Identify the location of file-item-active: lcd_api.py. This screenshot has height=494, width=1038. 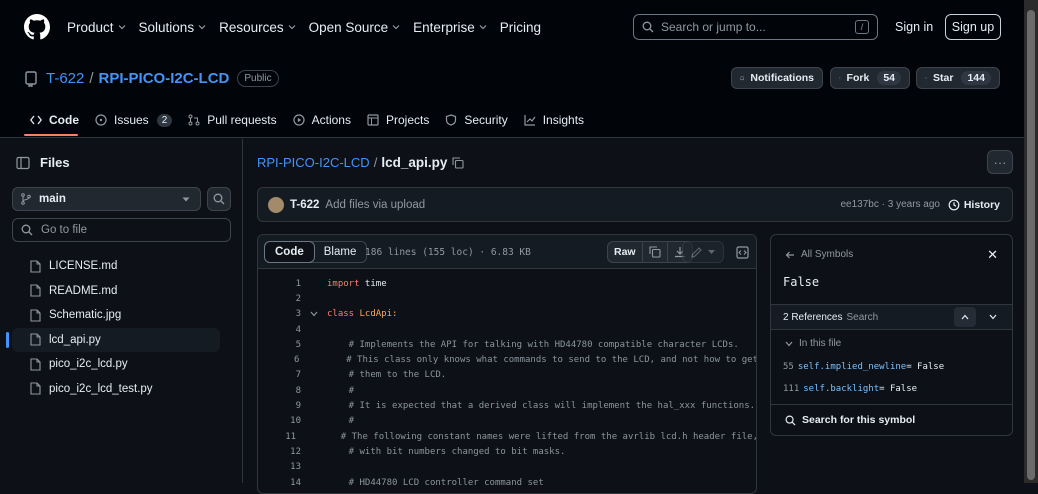
(116, 340).